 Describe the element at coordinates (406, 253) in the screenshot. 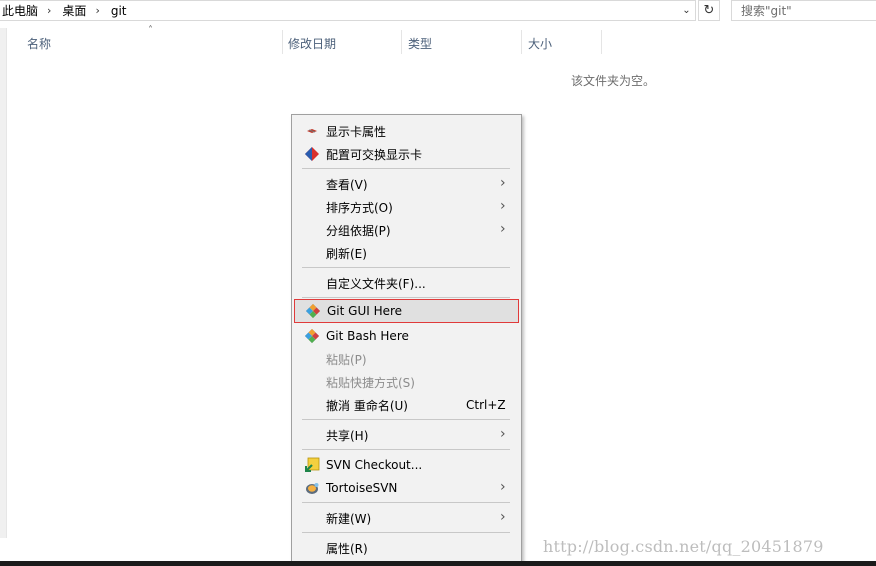

I see `menu-item-refresh: 刷新(E)` at that location.